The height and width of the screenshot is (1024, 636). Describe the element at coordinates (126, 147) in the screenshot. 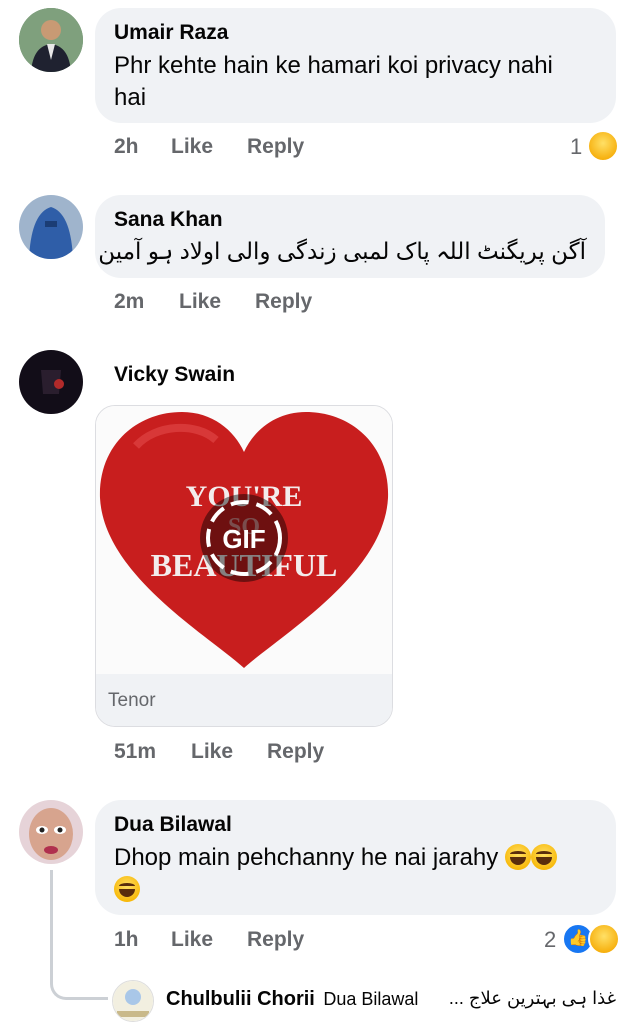

I see `comment-time: 2h` at that location.